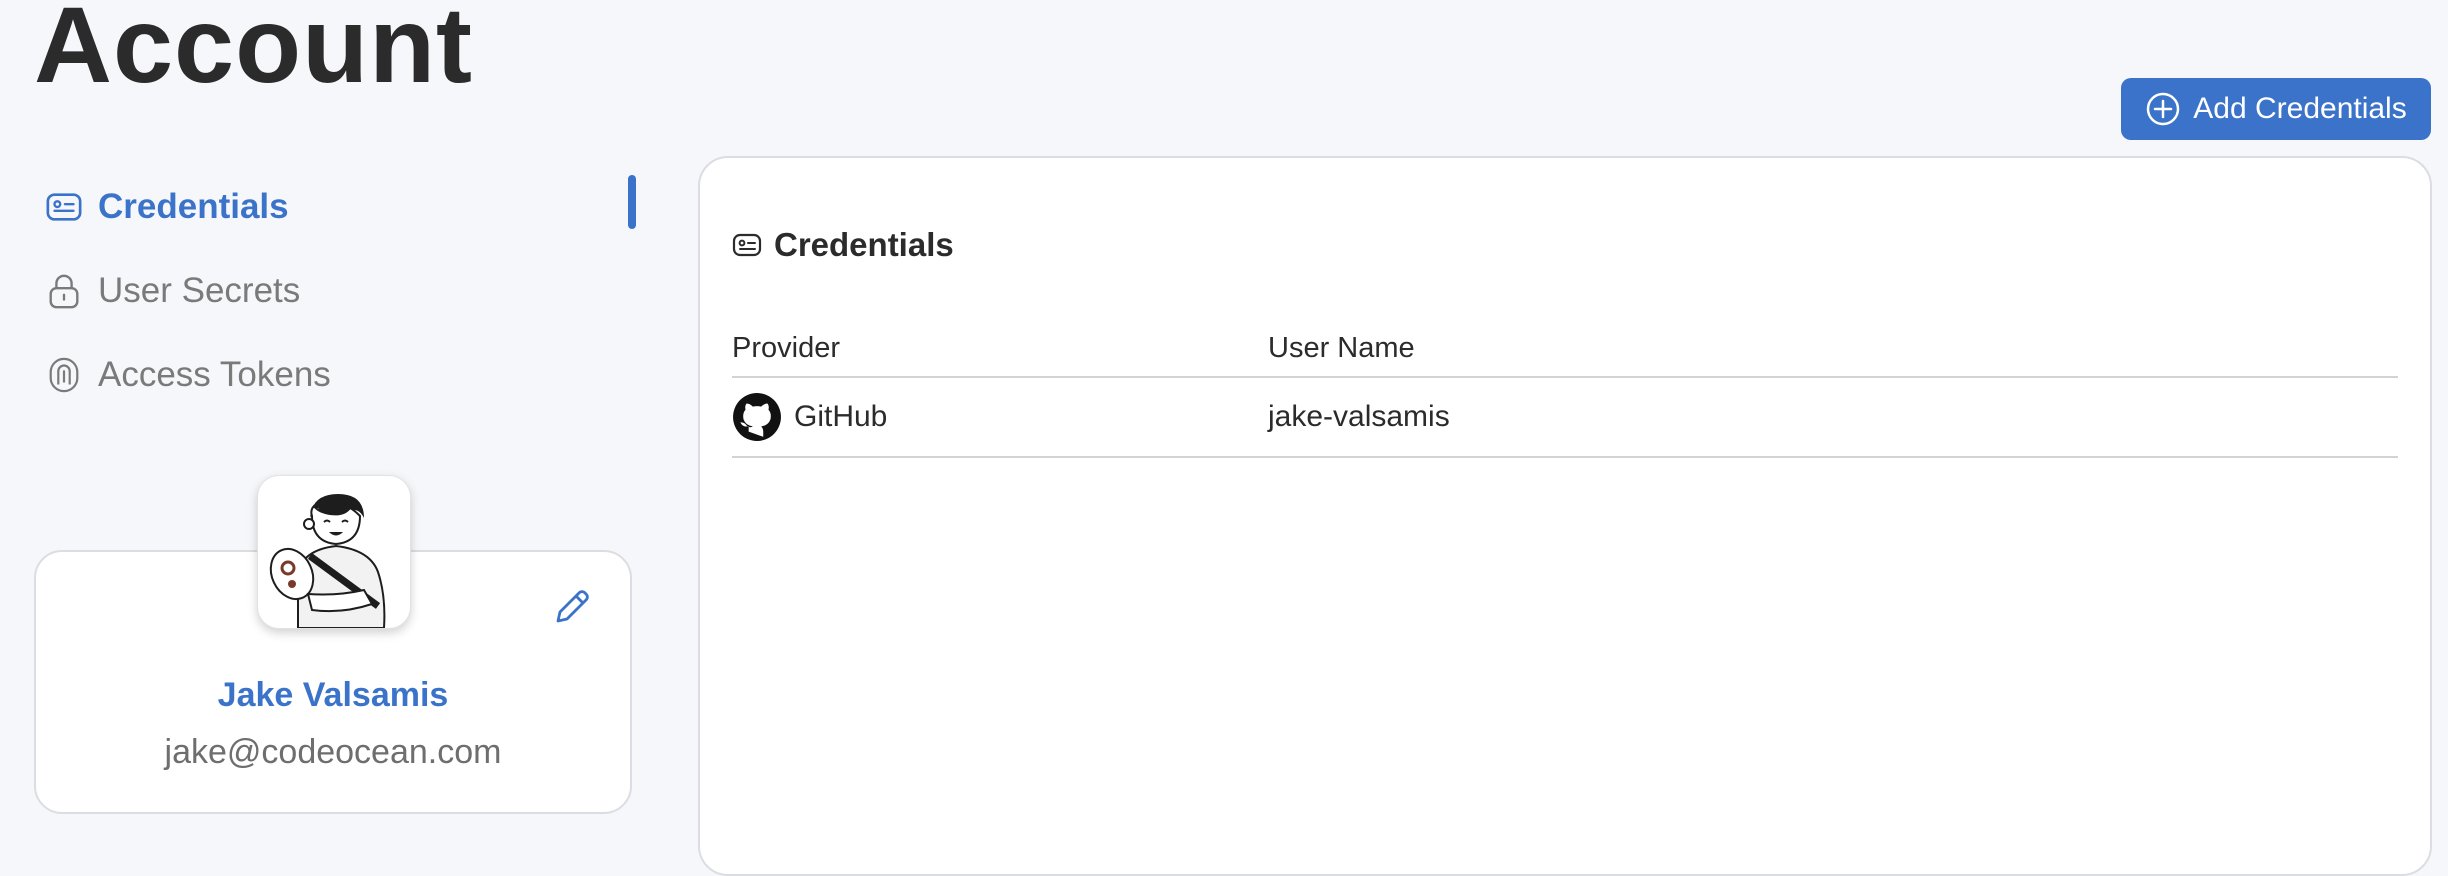  Describe the element at coordinates (632, 202) in the screenshot. I see `active-indicator` at that location.